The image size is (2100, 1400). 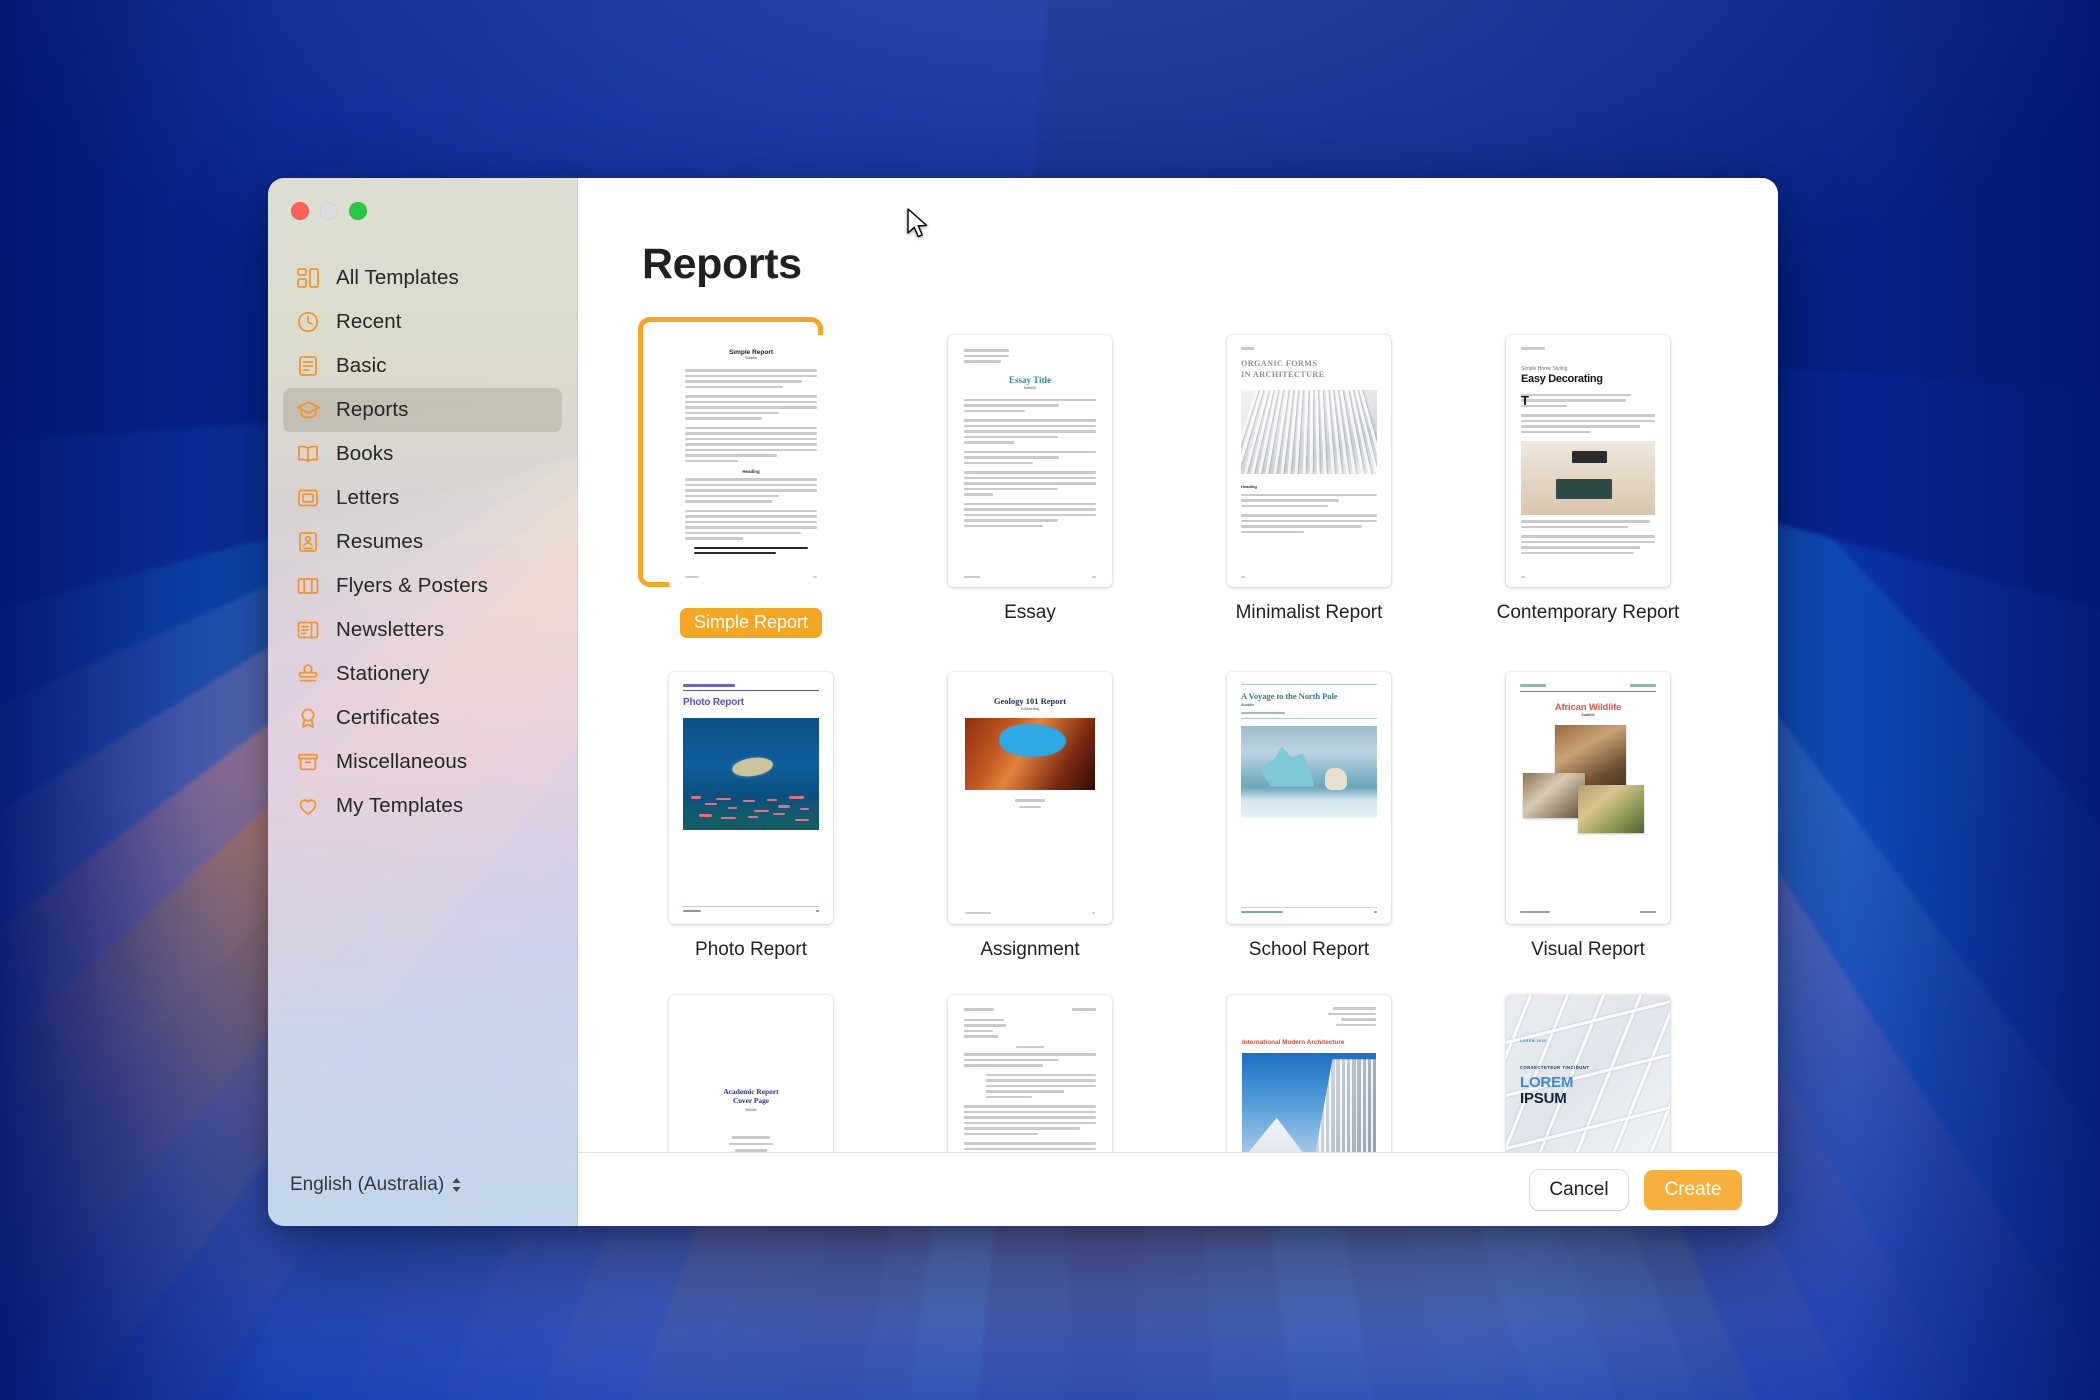 I want to click on dialog-footer: Cancel Create, so click(x=1178, y=1189).